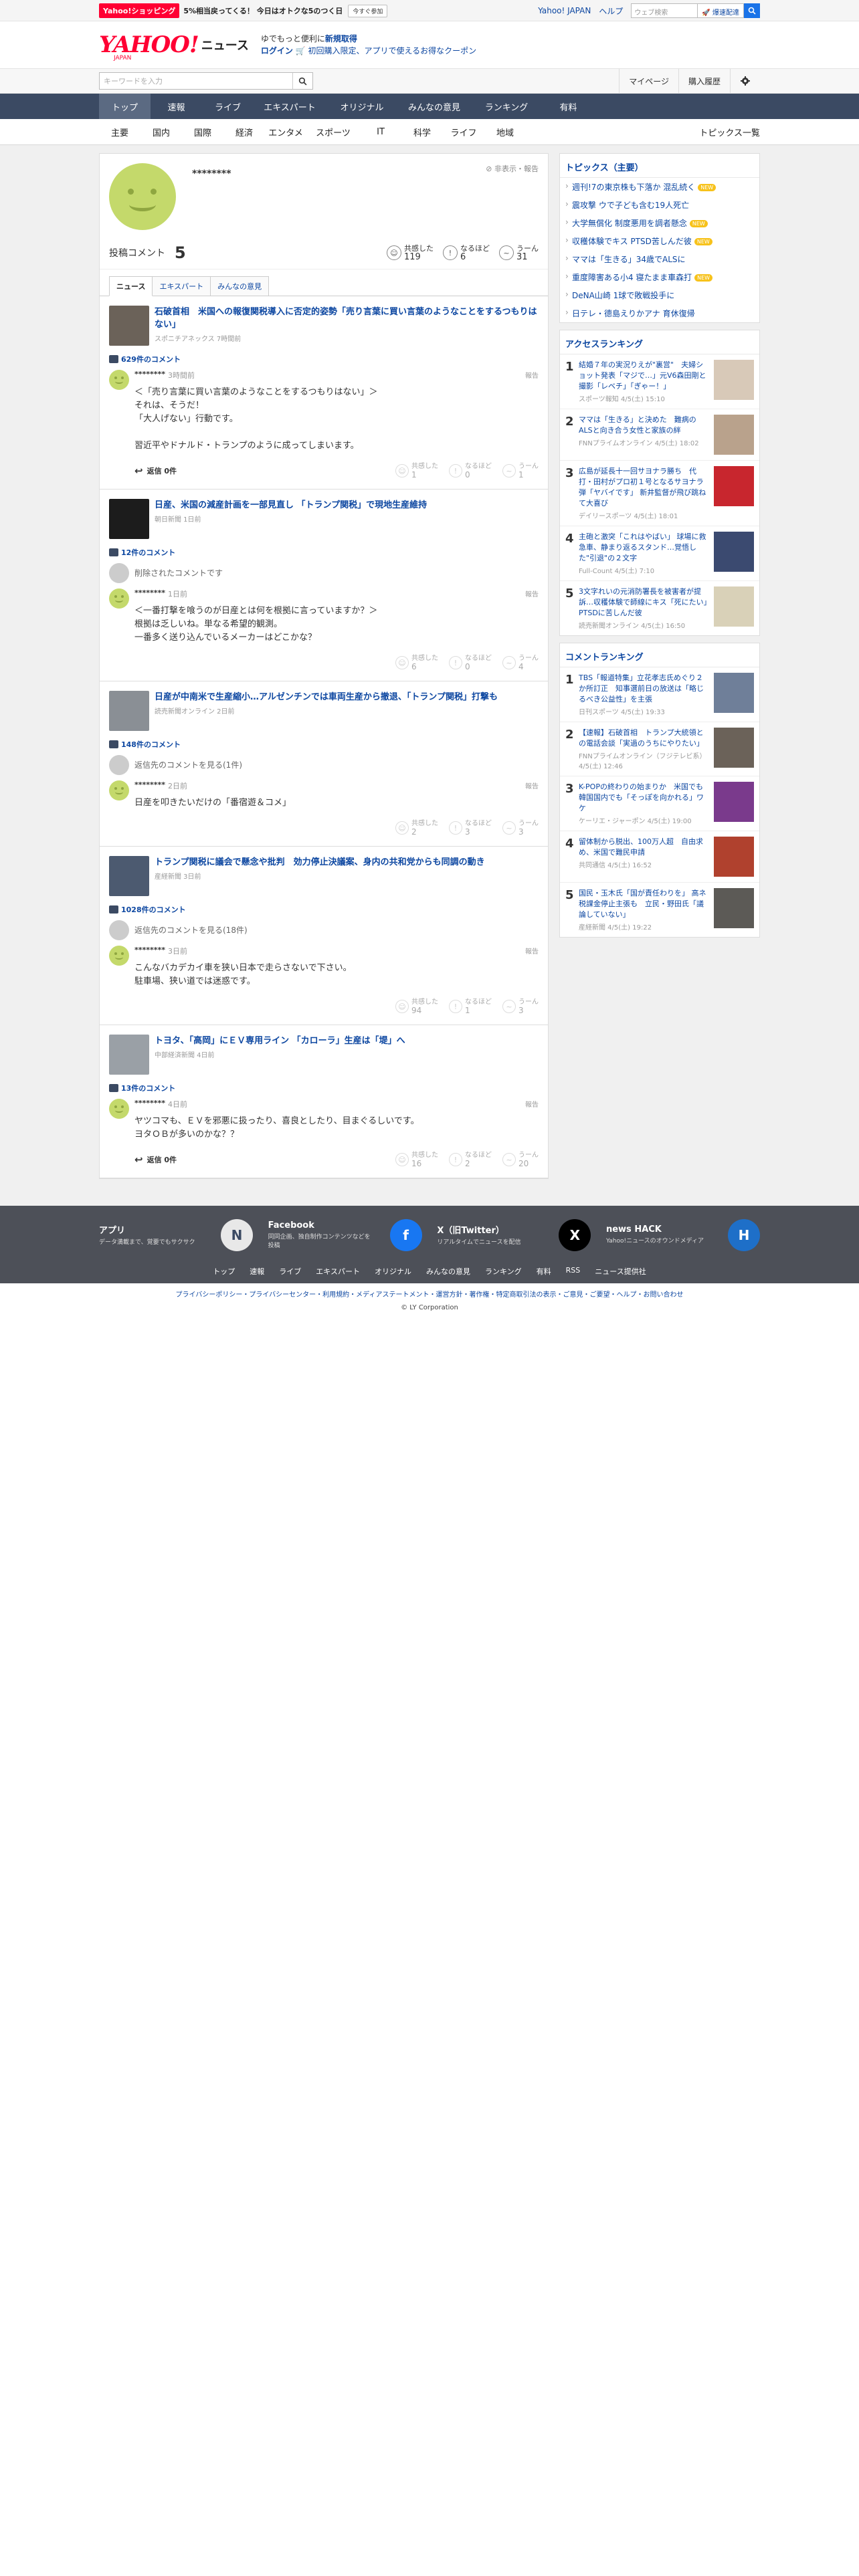  I want to click on news-logo-label: ニュース, so click(225, 44).